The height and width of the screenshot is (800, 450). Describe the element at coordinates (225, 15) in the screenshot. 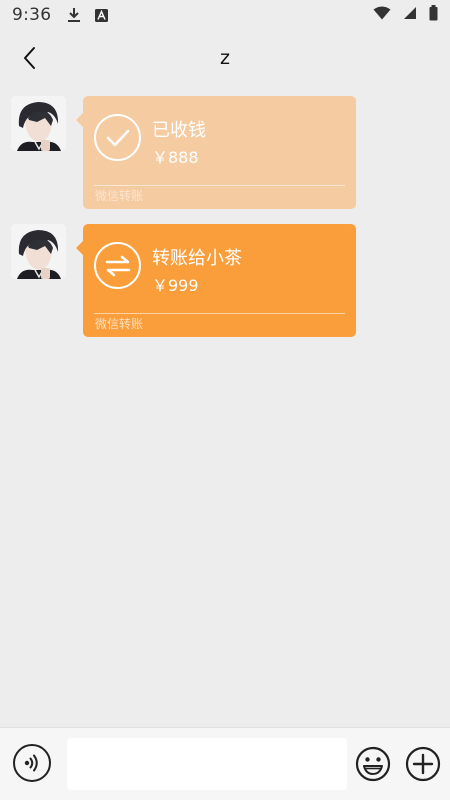

I see `status-bar: 9:36` at that location.